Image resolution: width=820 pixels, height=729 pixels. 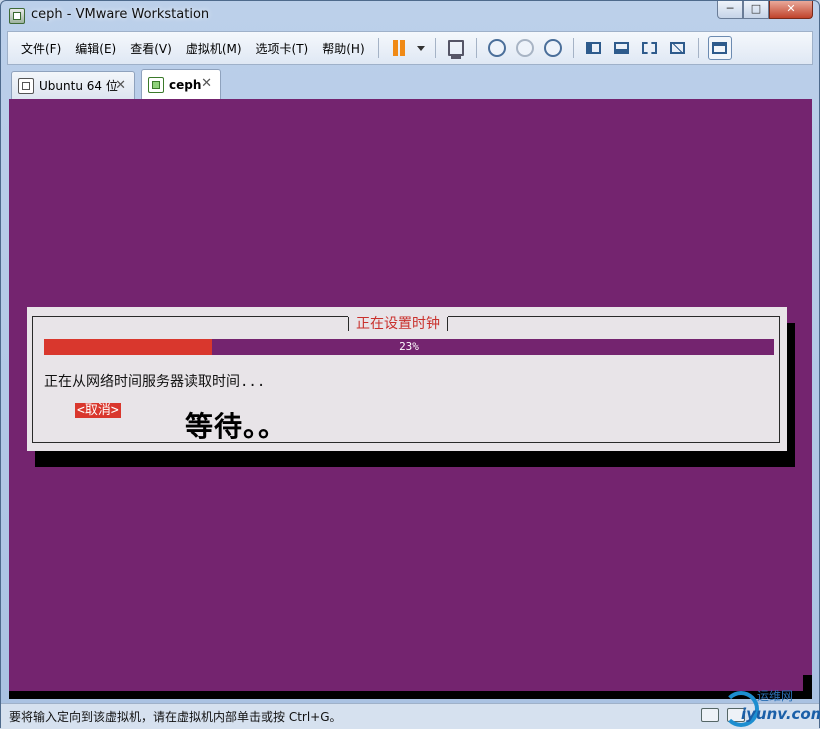 What do you see at coordinates (780, 714) in the screenshot?
I see `watermark-en: iyunv.com` at bounding box center [780, 714].